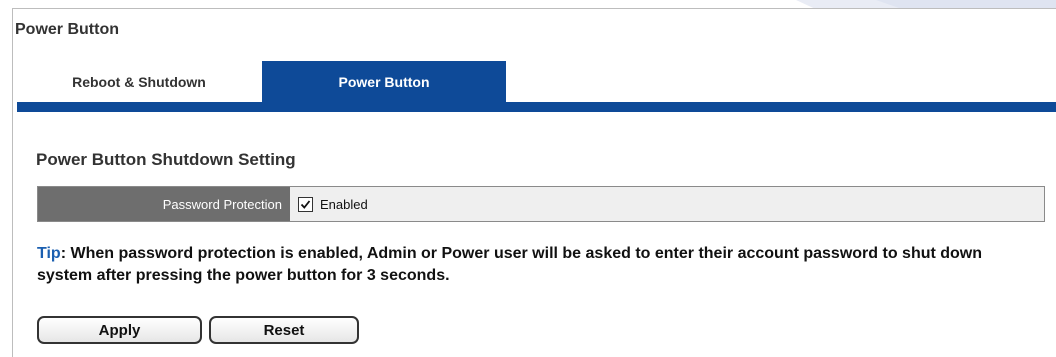 This screenshot has height=357, width=1056. Describe the element at coordinates (166, 159) in the screenshot. I see `section-title: Power Button Shutdown Setting` at that location.